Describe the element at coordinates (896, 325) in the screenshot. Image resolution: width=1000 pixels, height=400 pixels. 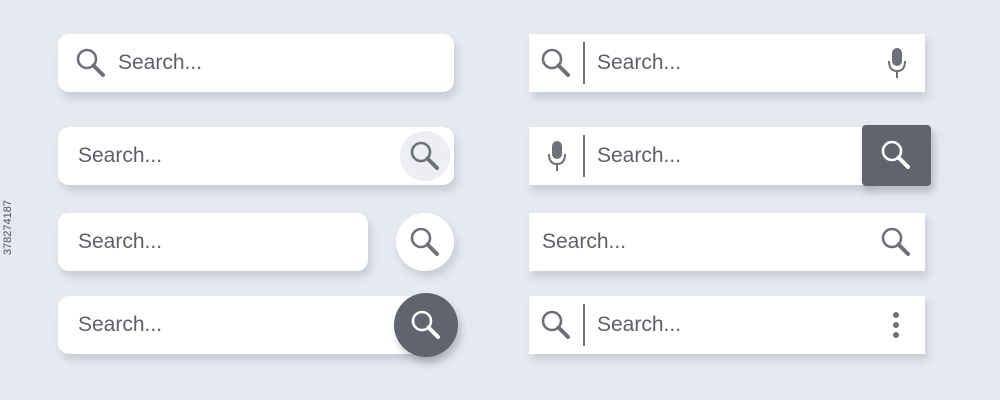
I see `more-vertical-icon` at that location.